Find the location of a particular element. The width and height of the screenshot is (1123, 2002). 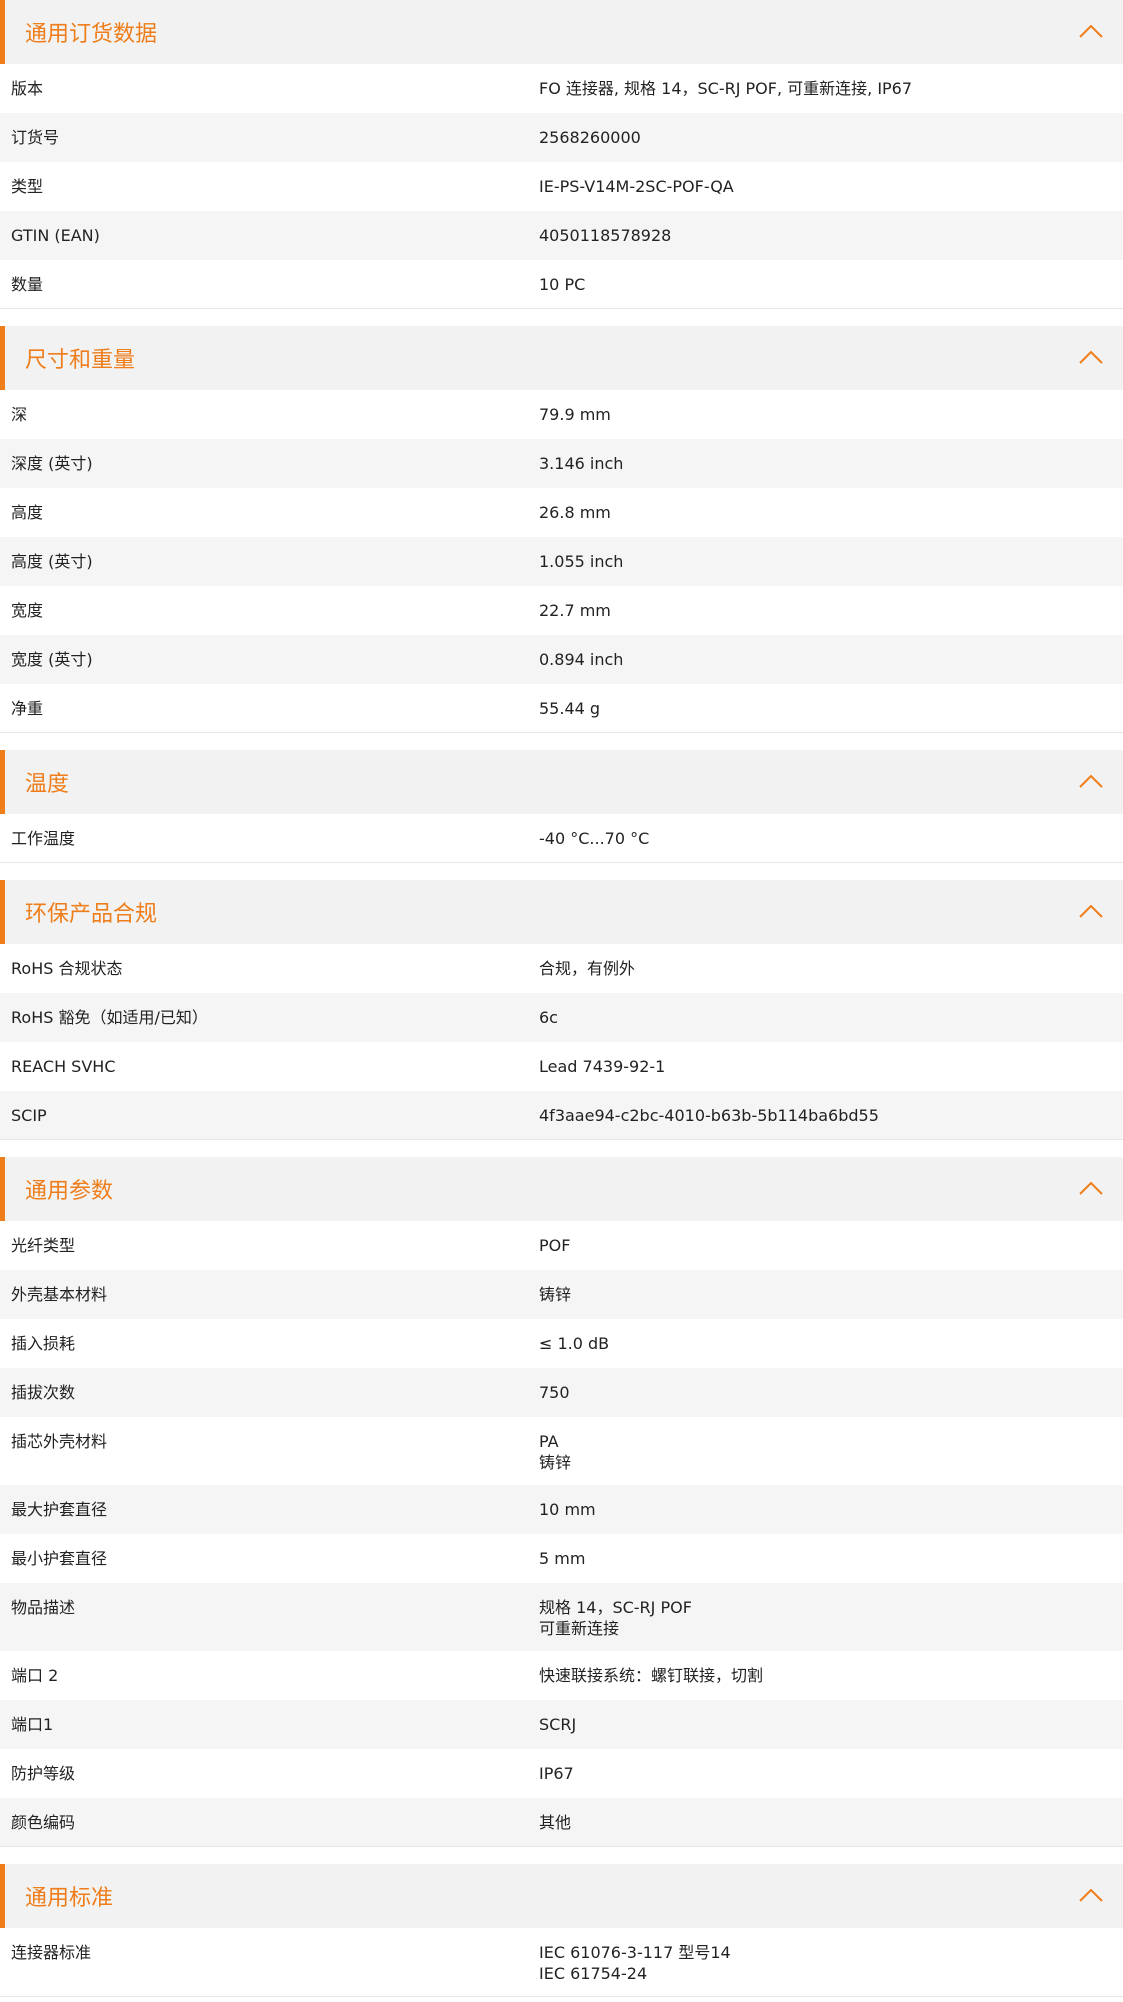

spec-row: 插芯外壳材料 PA 铸锌 is located at coordinates (561, 1451).